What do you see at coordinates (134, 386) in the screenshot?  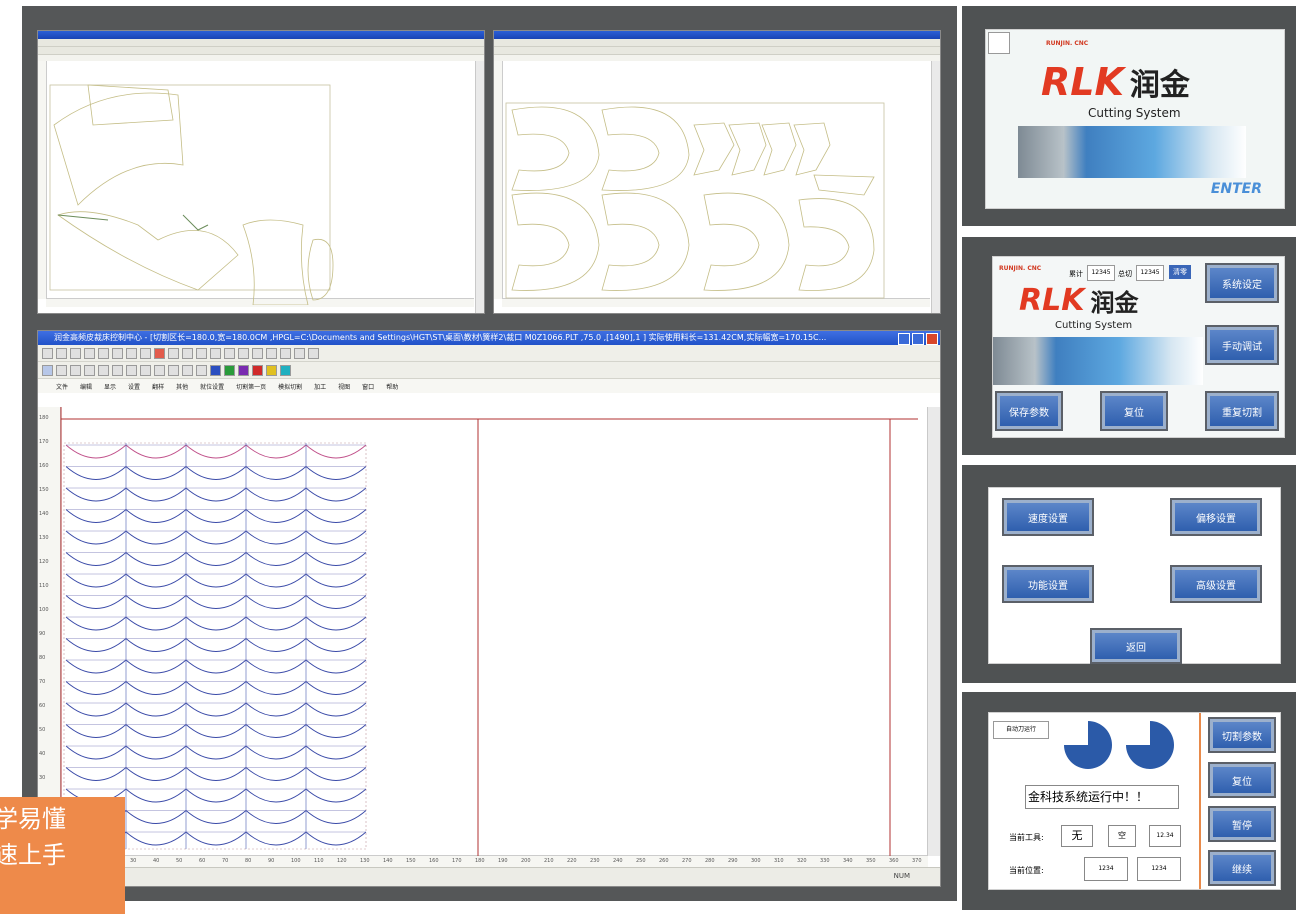 I see `menu-item: 设置` at bounding box center [134, 386].